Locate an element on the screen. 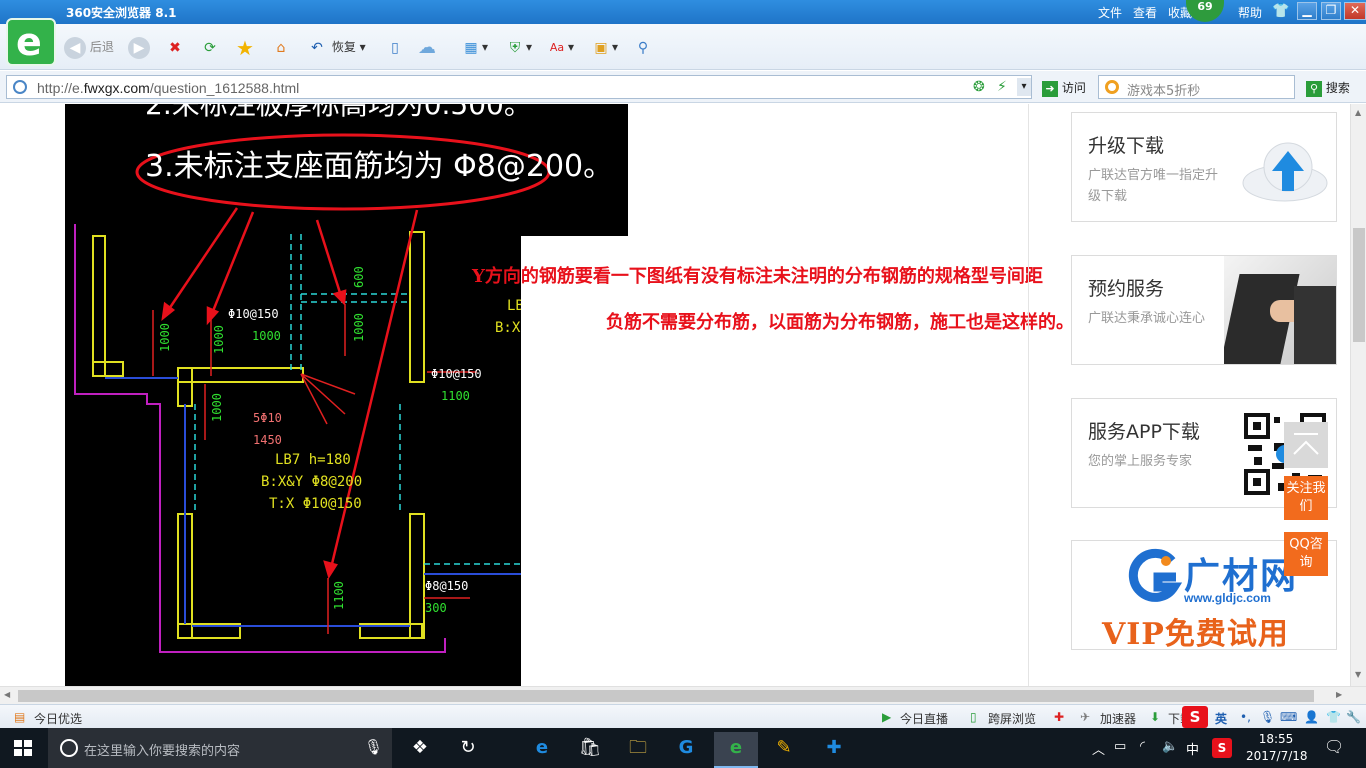 This screenshot has height=768, width=1366. wrench-icon: 🔧 is located at coordinates (1353, 717).